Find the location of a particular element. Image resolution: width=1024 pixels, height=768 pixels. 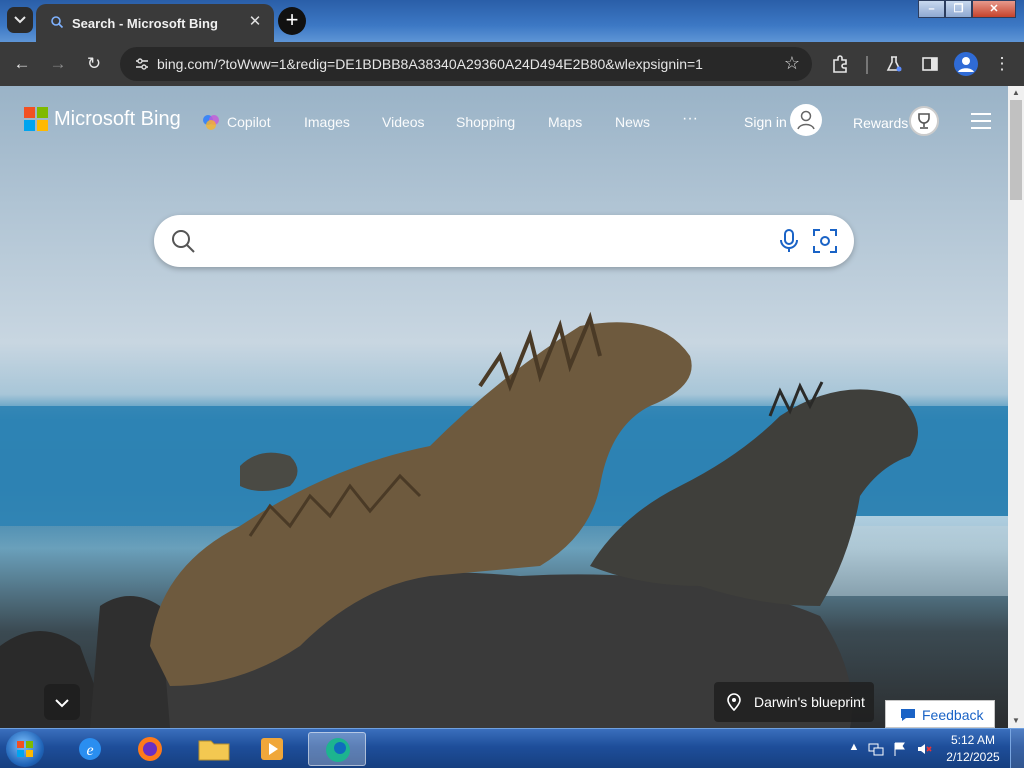

image-caption: Darwin's blueprint is located at coordinates (794, 702).